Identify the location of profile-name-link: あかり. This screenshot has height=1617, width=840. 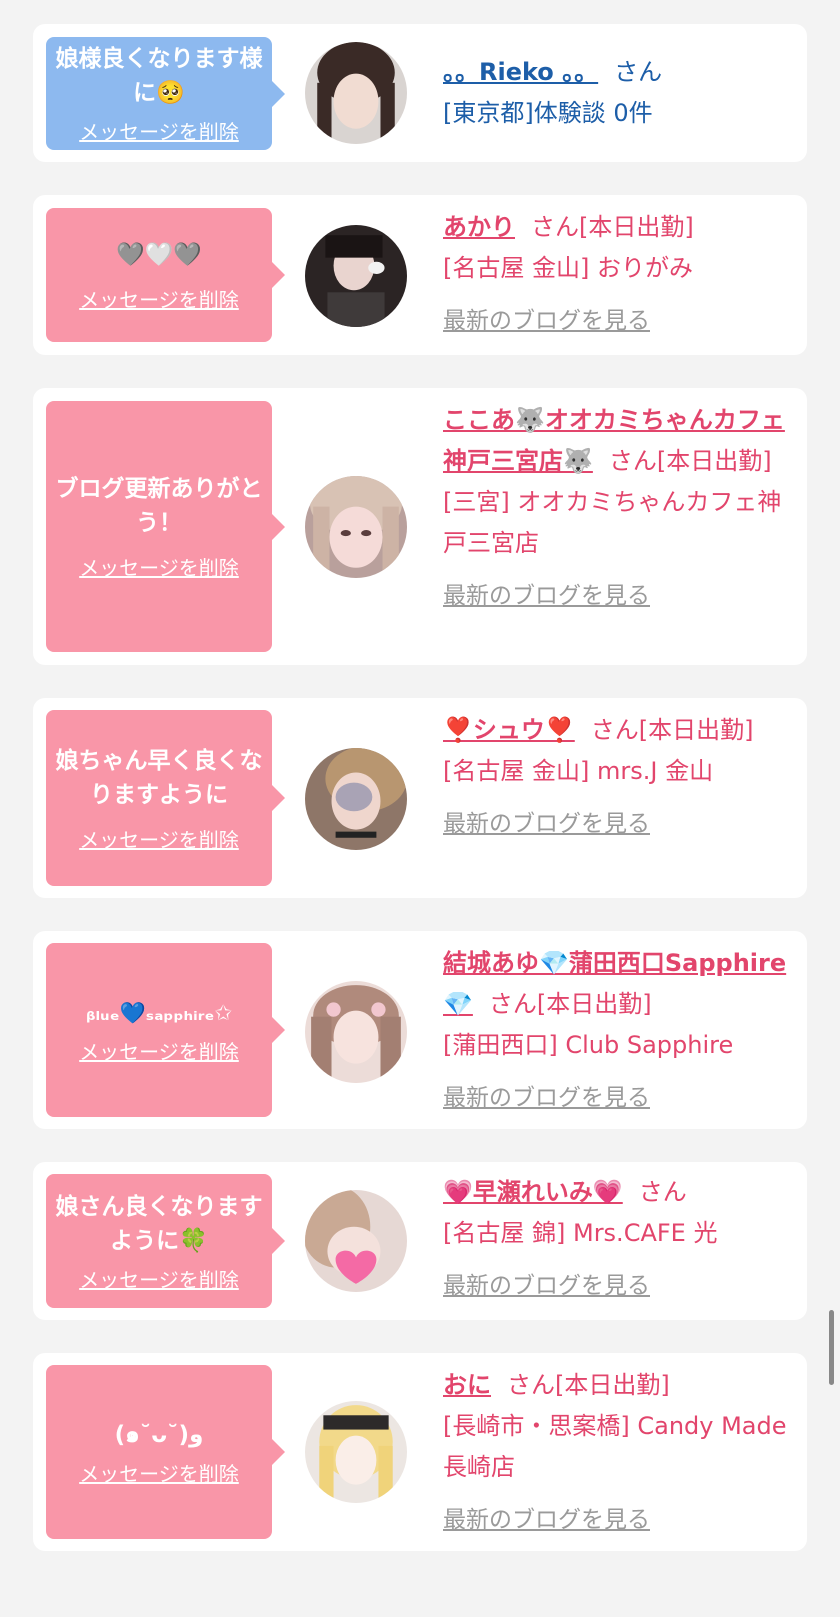
(479, 227).